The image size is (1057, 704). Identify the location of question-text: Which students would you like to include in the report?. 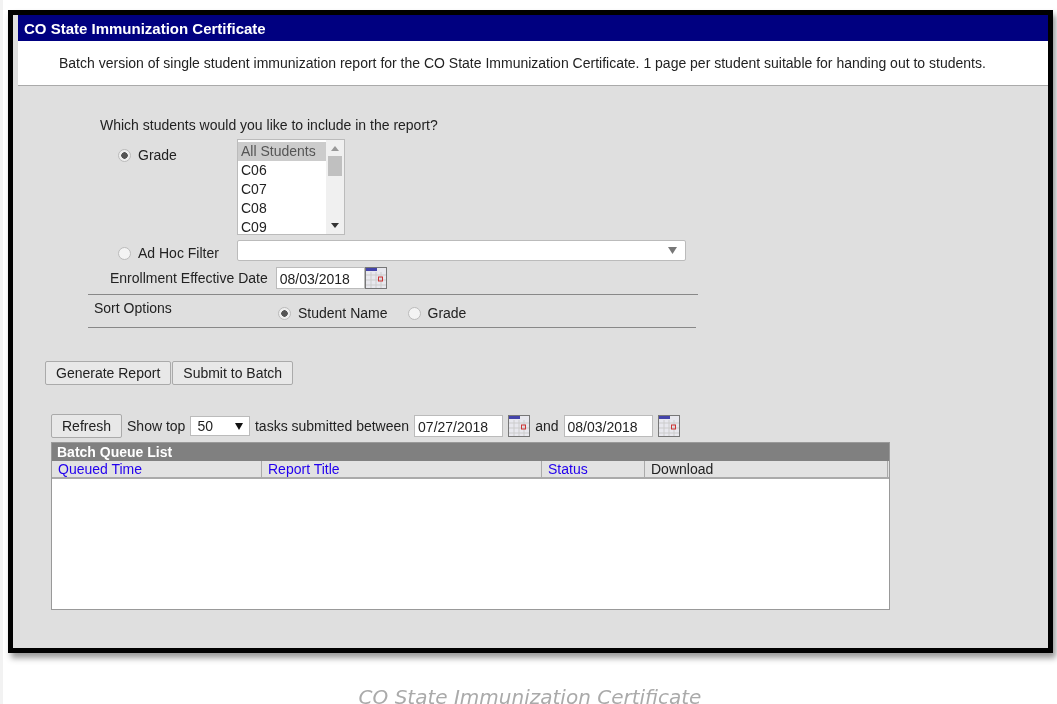
(269, 125).